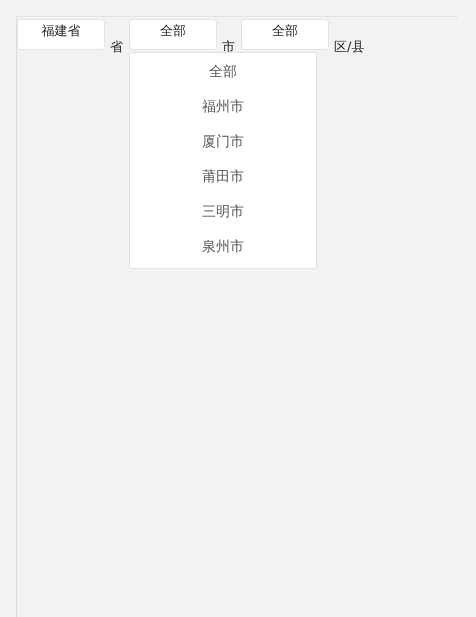 The width and height of the screenshot is (476, 617). I want to click on unit-label: 市, so click(228, 47).